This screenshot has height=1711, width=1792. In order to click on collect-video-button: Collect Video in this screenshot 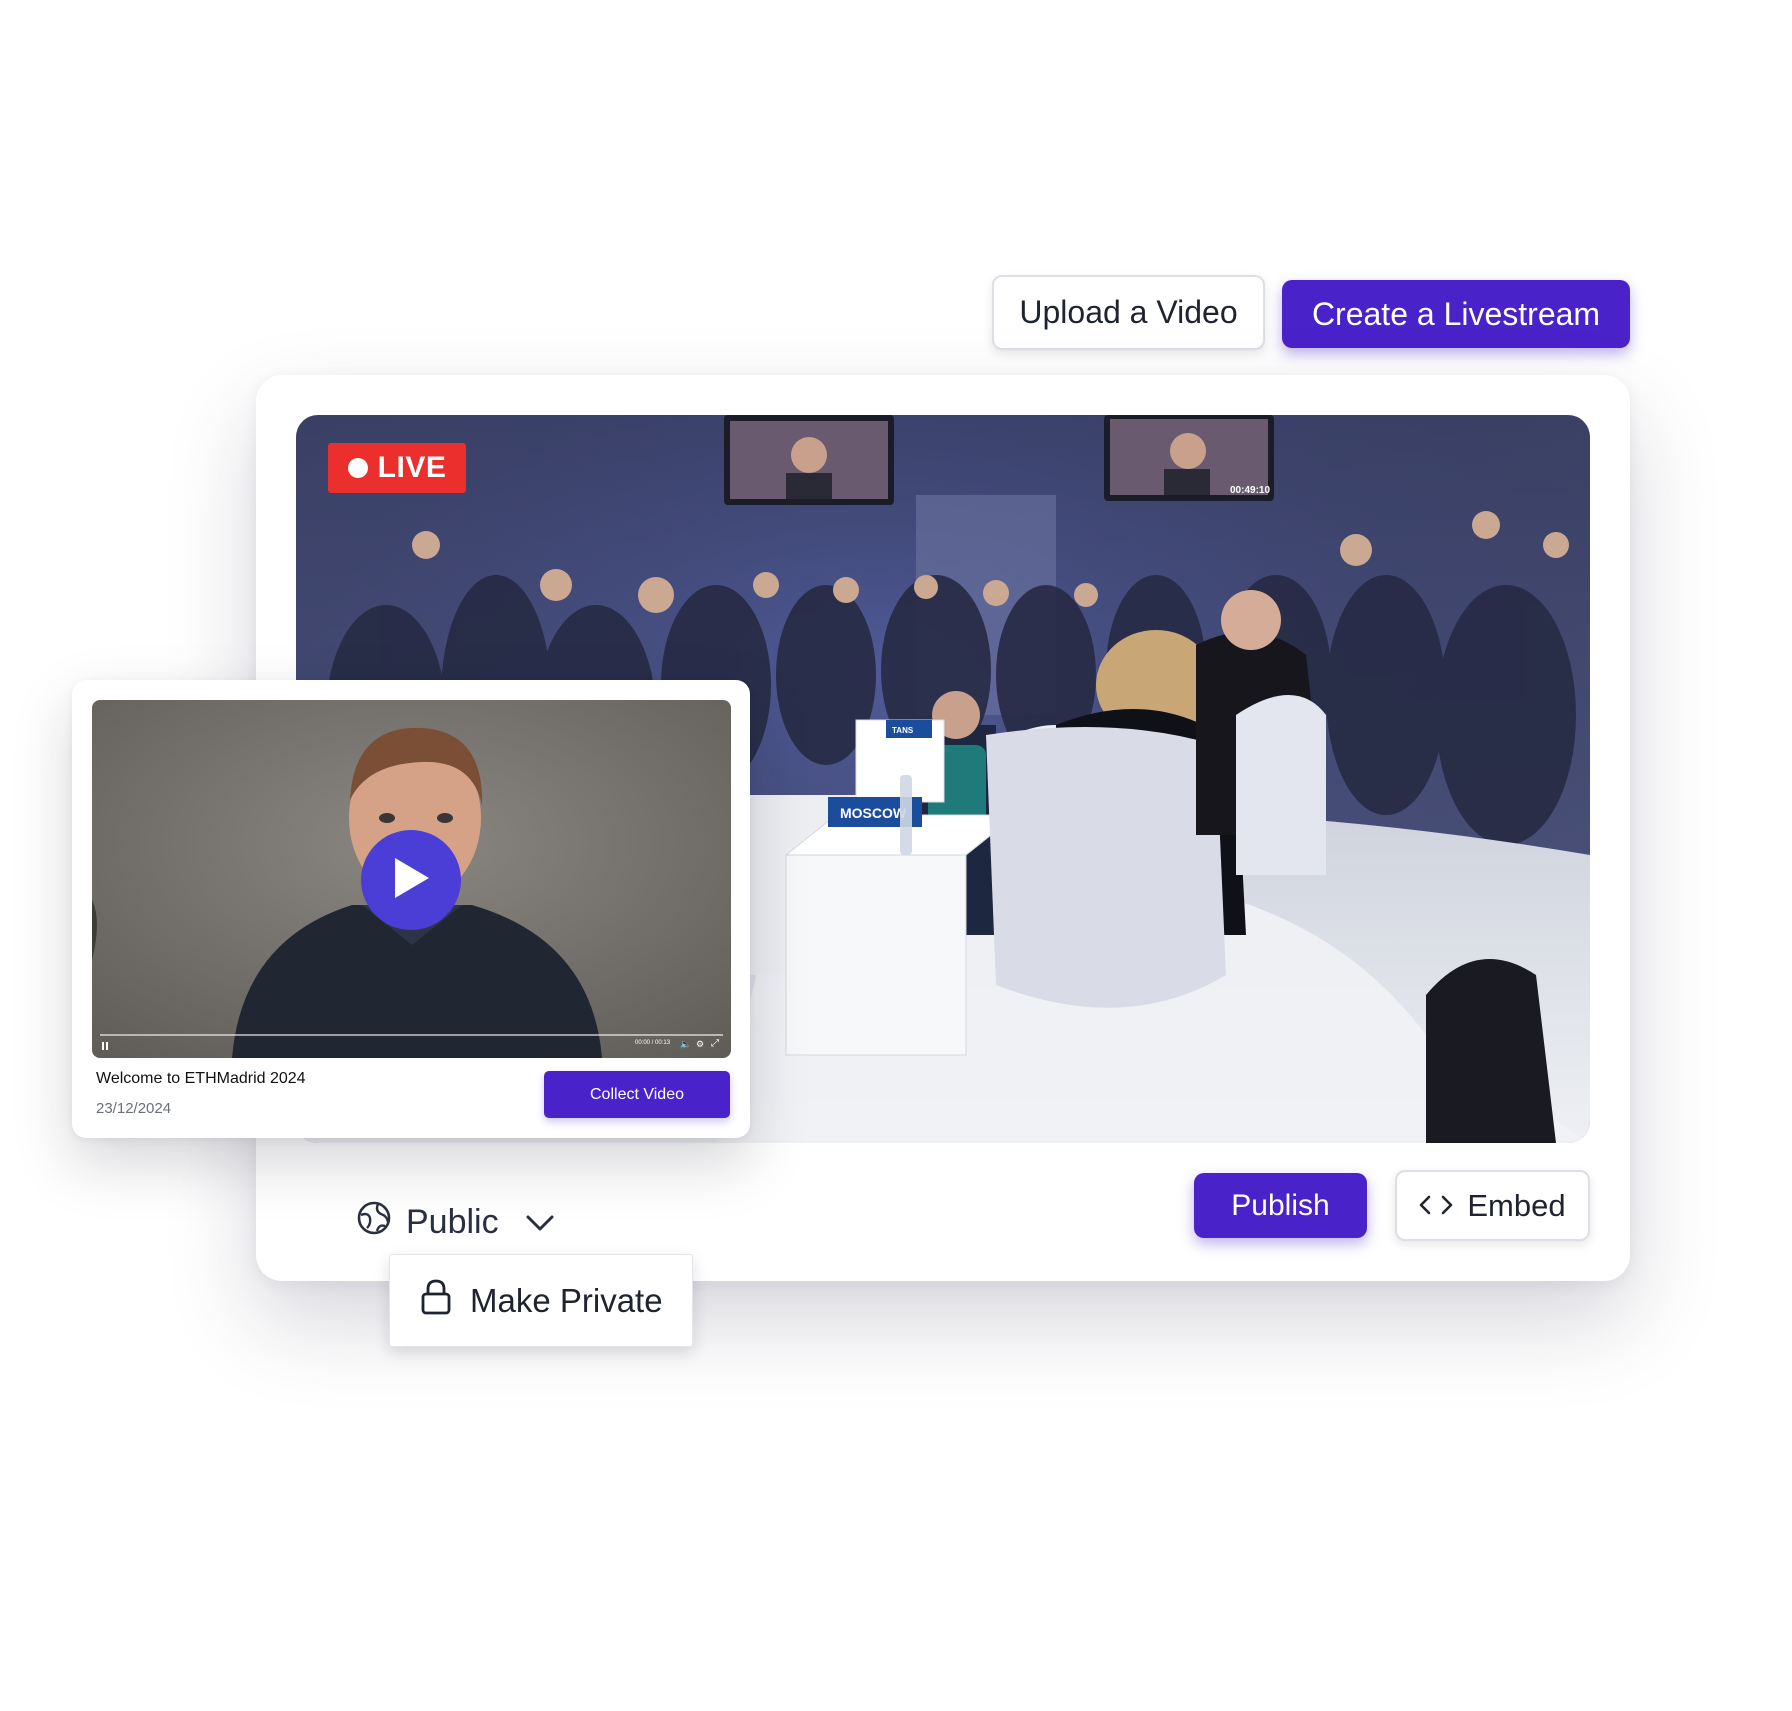, I will do `click(637, 1094)`.